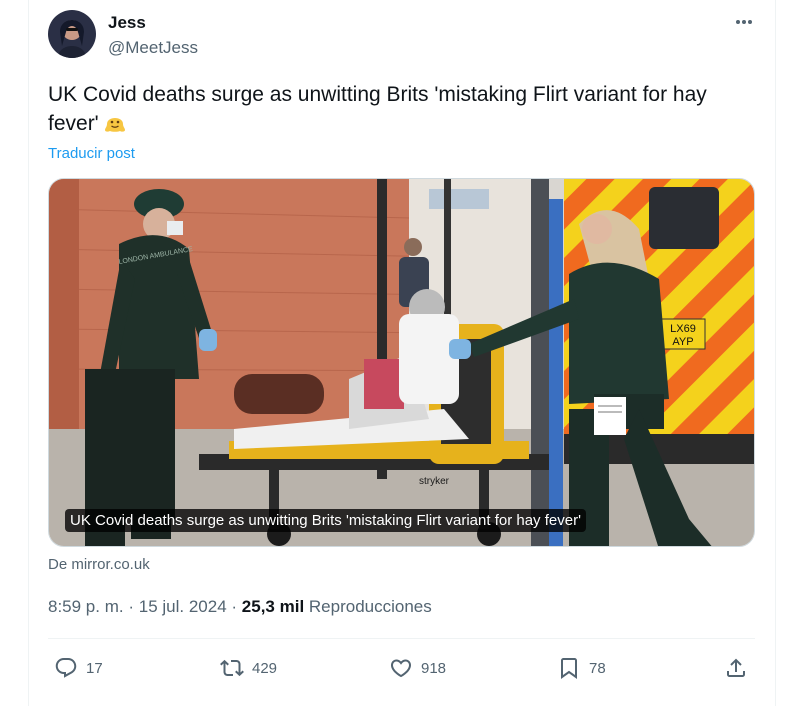 The height and width of the screenshot is (706, 786). Describe the element at coordinates (775, 353) in the screenshot. I see `timeline-border-right` at that location.